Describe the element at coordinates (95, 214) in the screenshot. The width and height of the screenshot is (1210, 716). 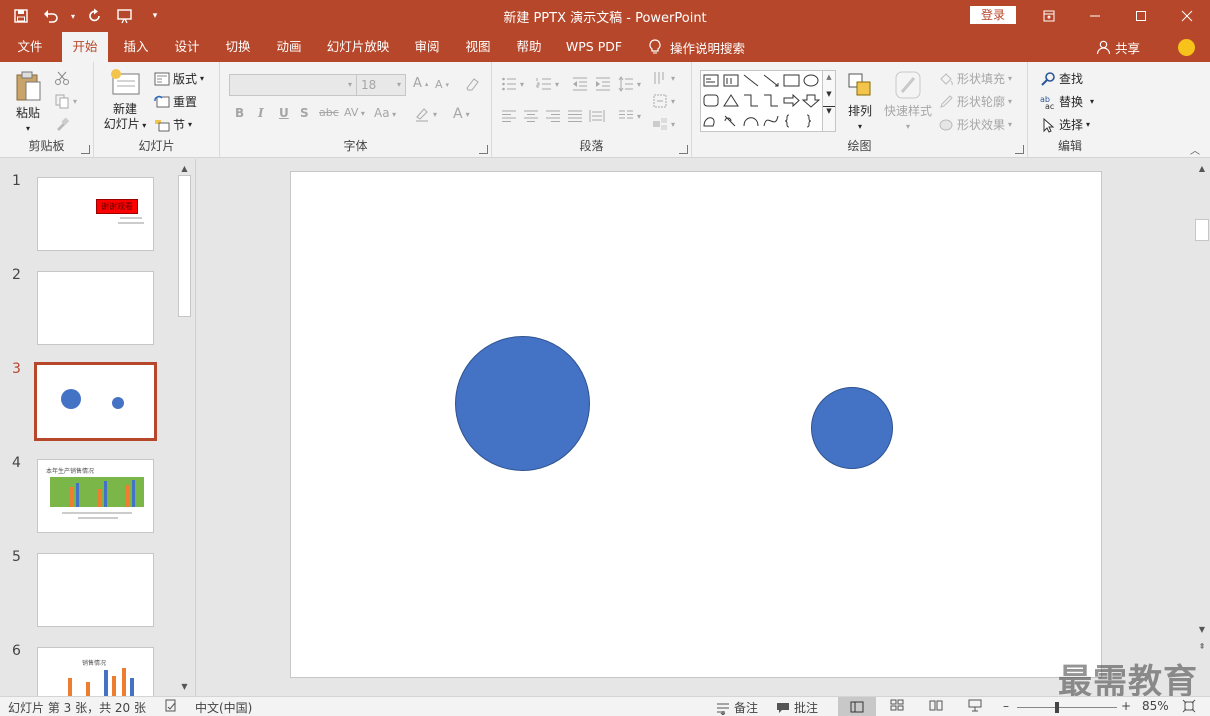
I see `slide-thumbnail-1: 谢谢观看` at that location.